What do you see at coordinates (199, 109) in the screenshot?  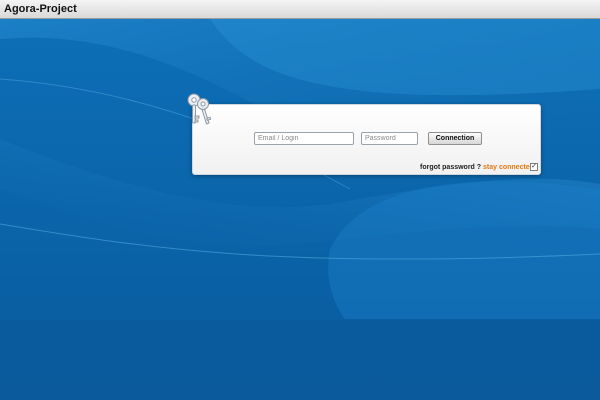 I see `keys-icon` at bounding box center [199, 109].